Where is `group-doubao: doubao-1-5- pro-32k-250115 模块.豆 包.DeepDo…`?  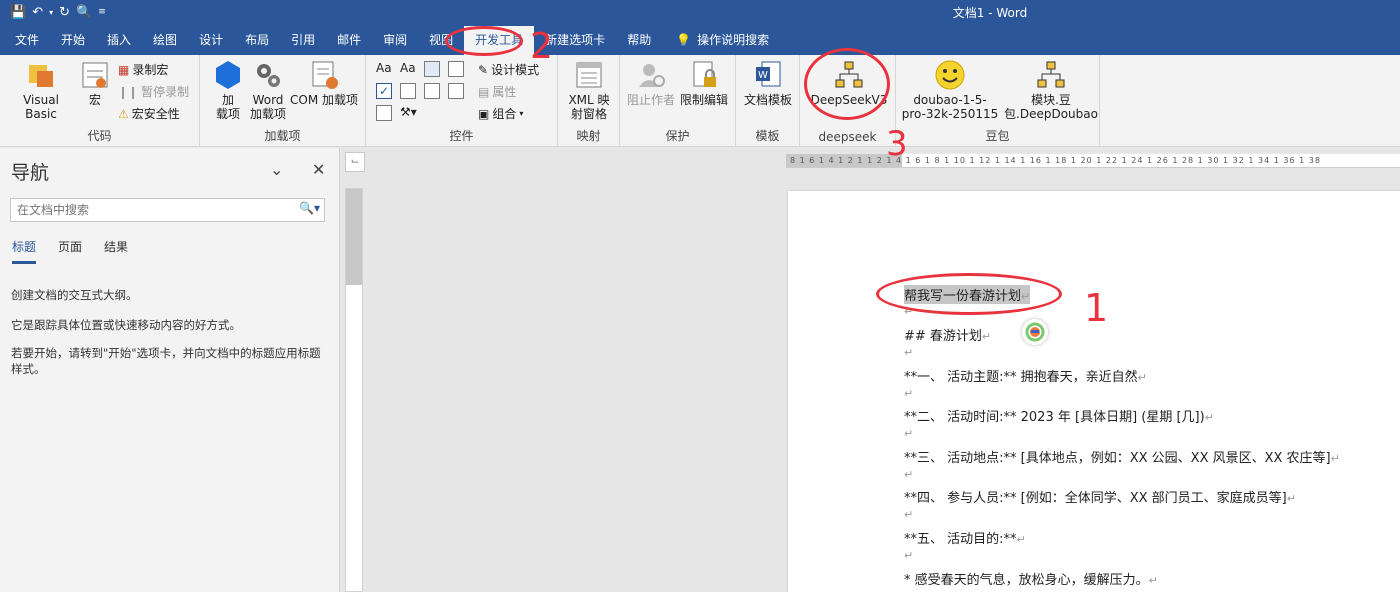 group-doubao: doubao-1-5- pro-32k-250115 模块.豆 包.DeepDo… is located at coordinates (998, 101).